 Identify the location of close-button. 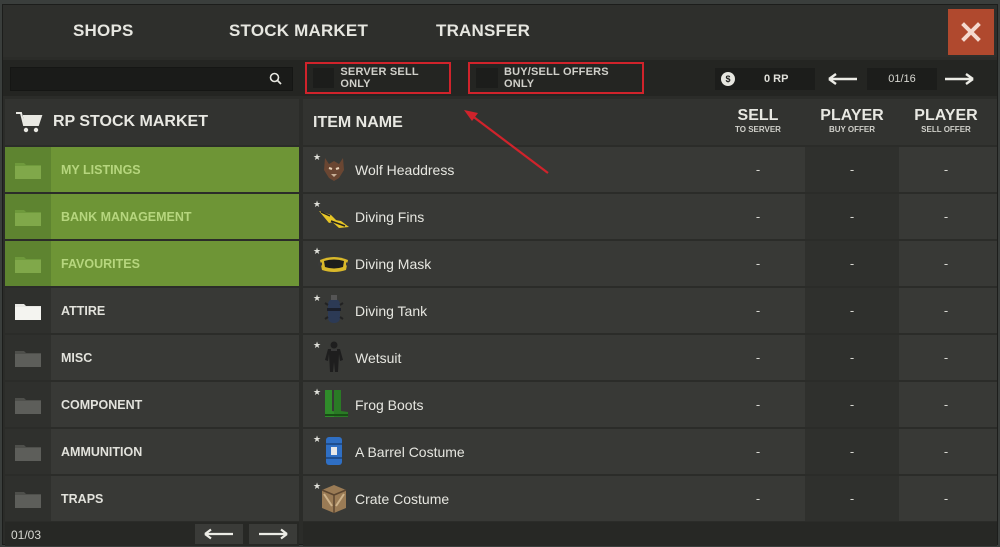
(971, 32).